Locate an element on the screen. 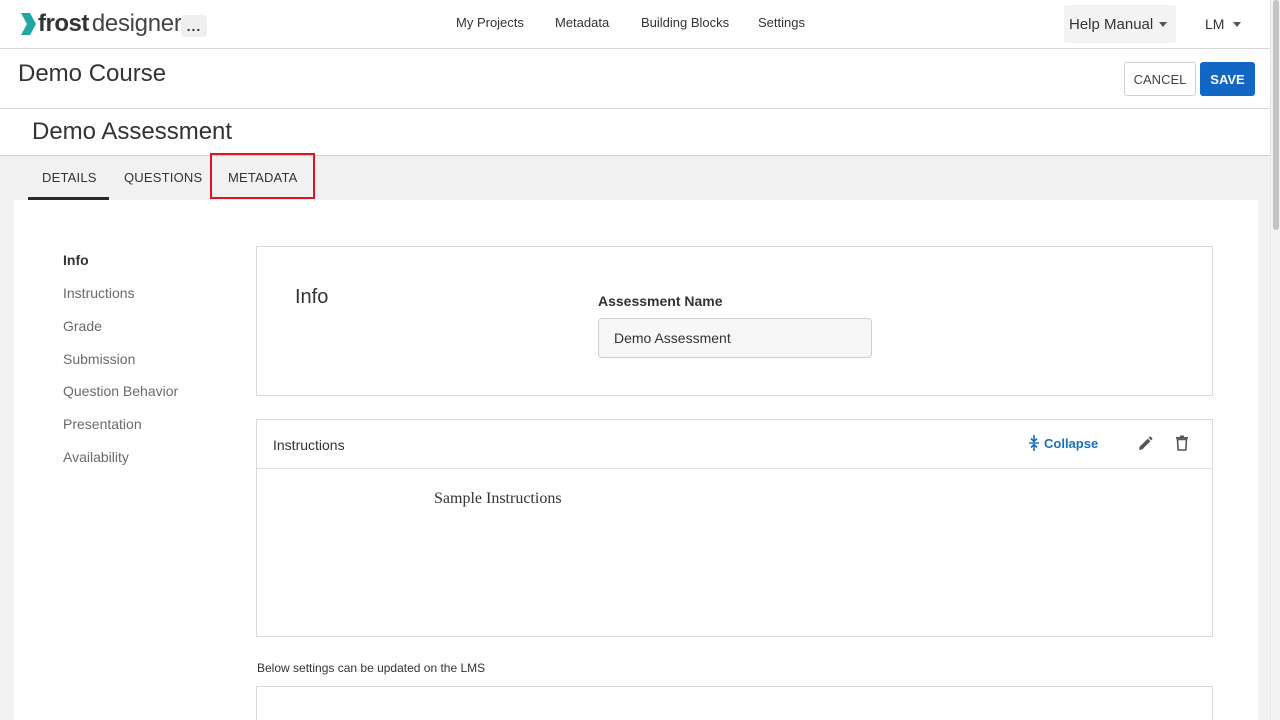 This screenshot has width=1280, height=720. nav-metadata: Metadata is located at coordinates (582, 22).